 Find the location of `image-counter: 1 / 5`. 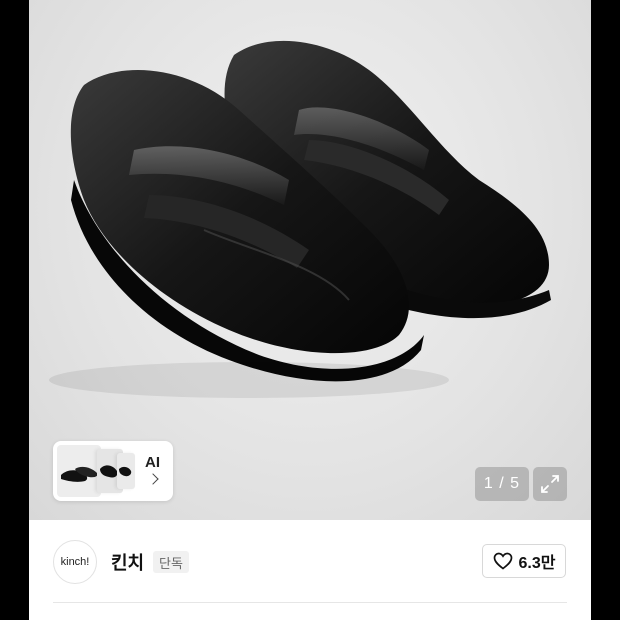

image-counter: 1 / 5 is located at coordinates (502, 484).